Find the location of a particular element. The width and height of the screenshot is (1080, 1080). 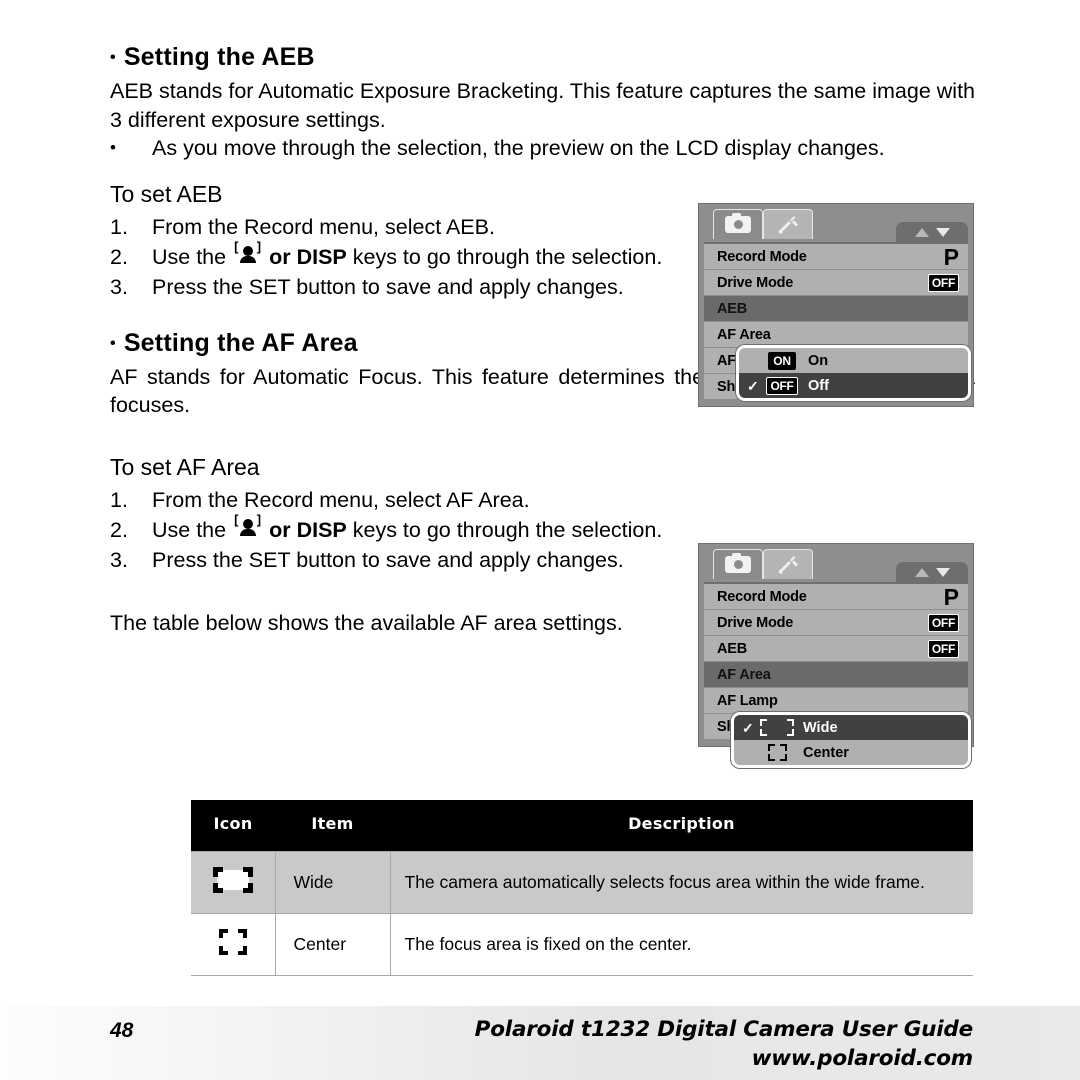

on-badge-wrap: ON is located at coordinates (782, 360).